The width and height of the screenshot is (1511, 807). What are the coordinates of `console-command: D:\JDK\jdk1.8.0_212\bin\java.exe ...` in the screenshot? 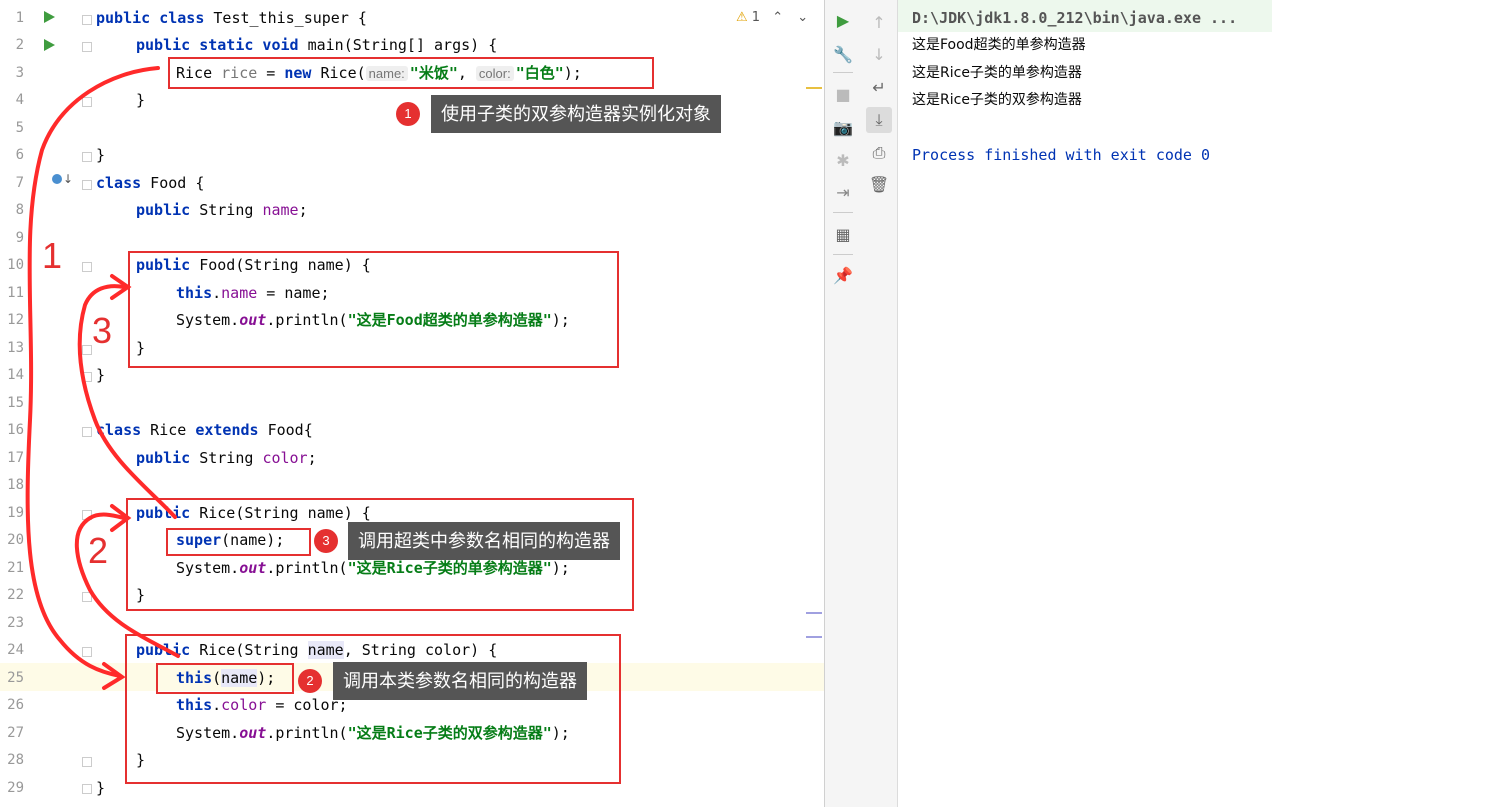 It's located at (1074, 18).